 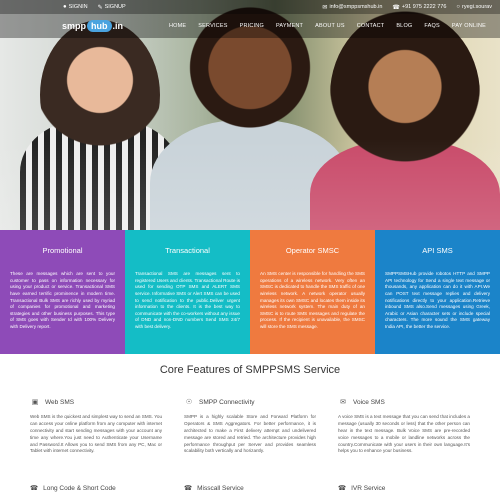 I want to click on signup-label: SIGNUP, so click(x=115, y=7).